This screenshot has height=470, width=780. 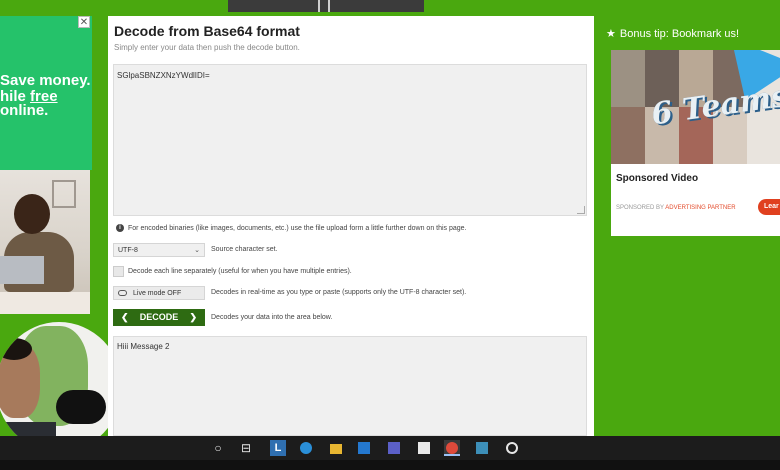 I want to click on app-icon, so click(x=482, y=448).